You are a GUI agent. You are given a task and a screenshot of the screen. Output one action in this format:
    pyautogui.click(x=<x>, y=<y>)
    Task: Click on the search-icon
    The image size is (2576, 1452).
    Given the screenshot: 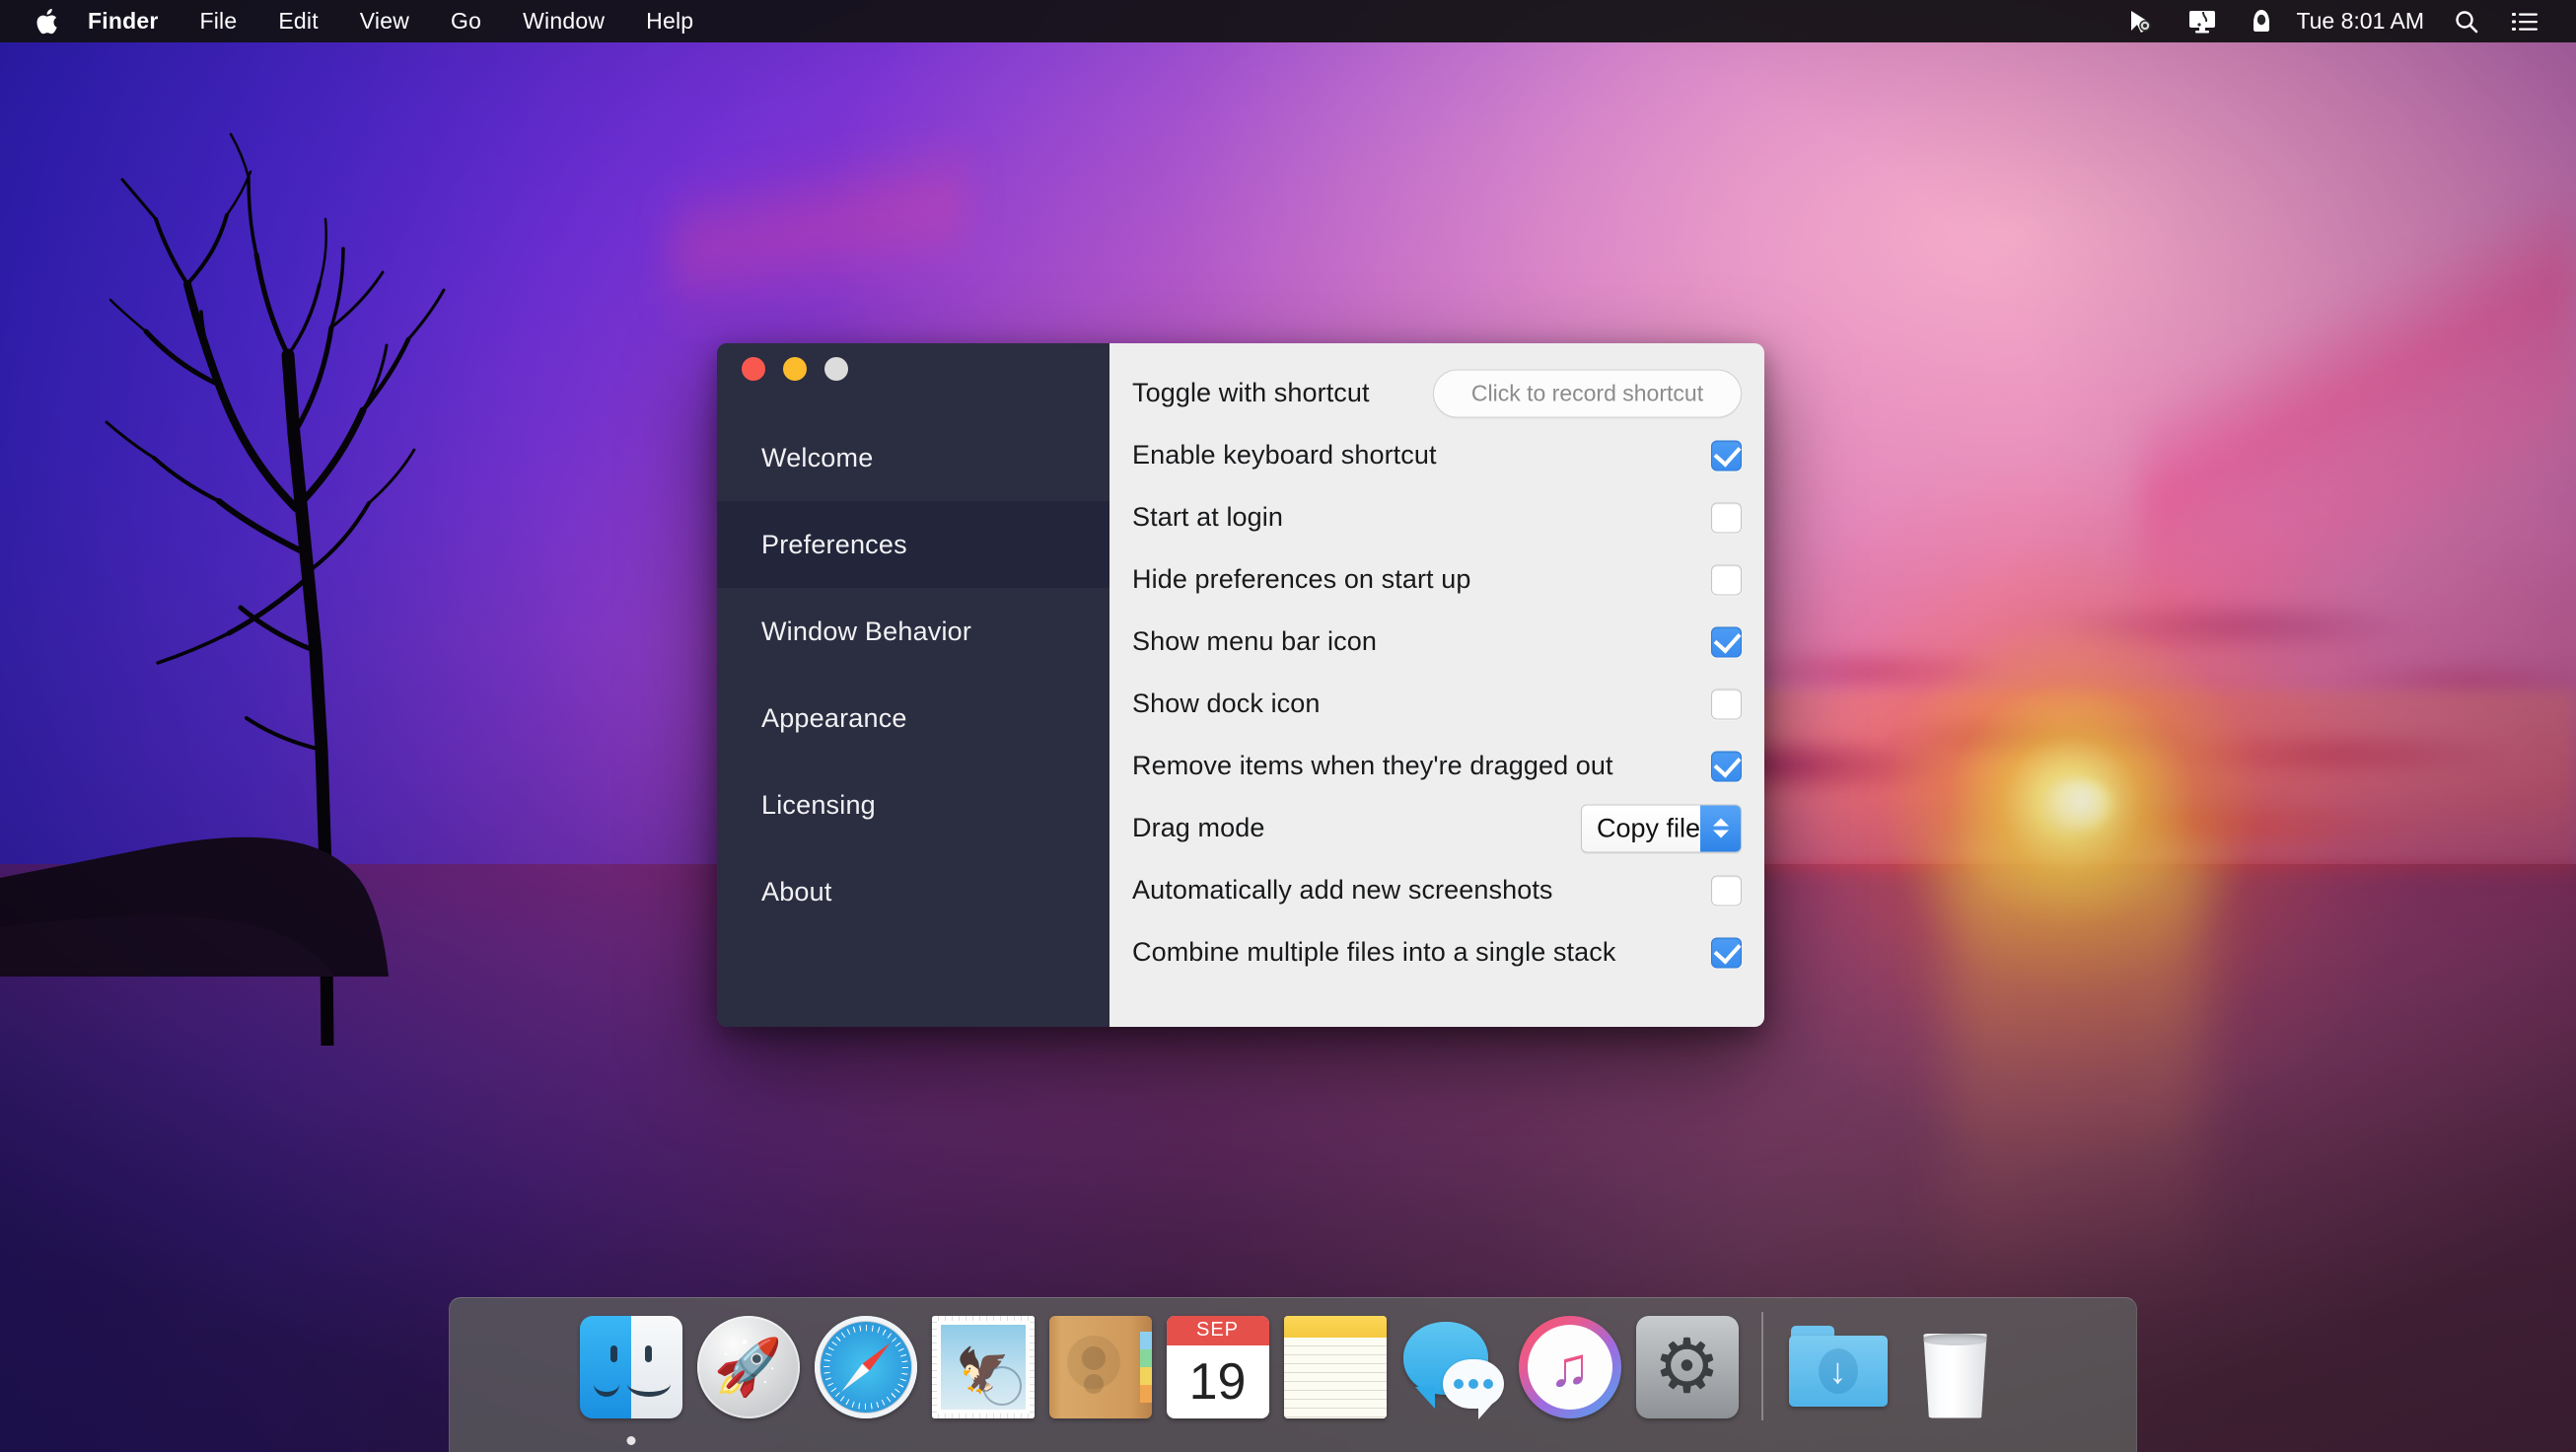 What is the action you would take?
    pyautogui.click(x=2466, y=21)
    